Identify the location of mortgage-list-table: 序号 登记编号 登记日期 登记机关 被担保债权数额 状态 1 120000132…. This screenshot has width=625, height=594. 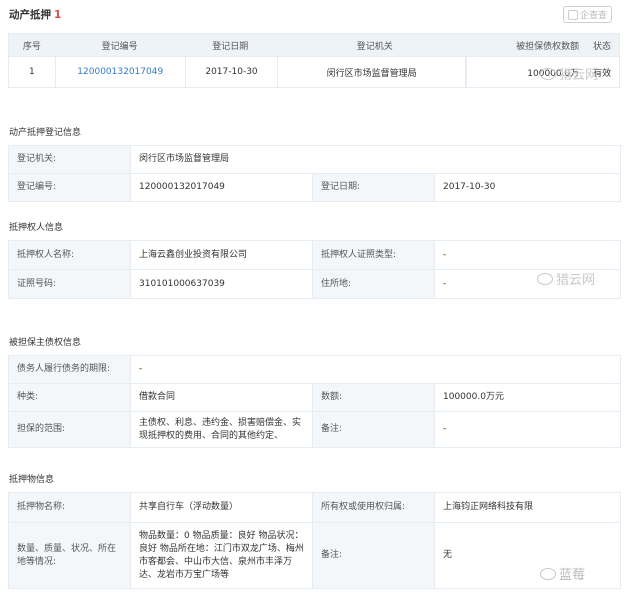
(314, 60).